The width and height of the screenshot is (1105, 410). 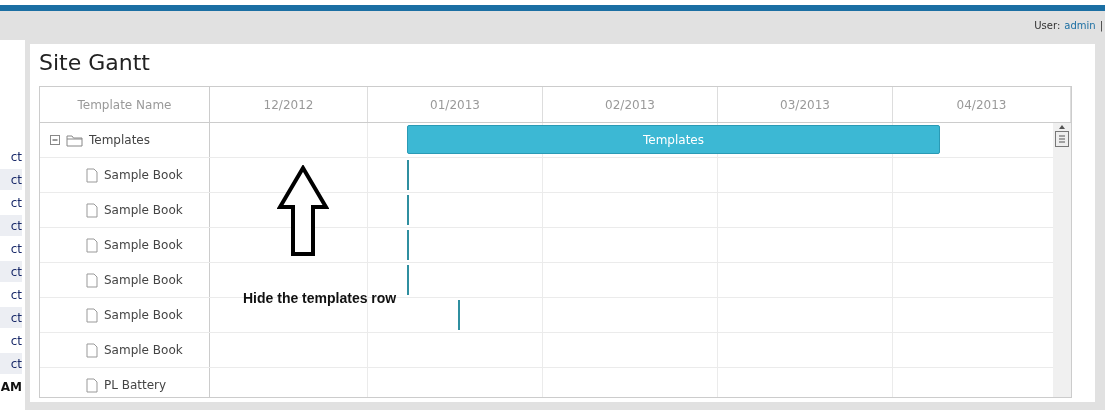 What do you see at coordinates (1047, 25) in the screenshot?
I see `user-label: User:` at bounding box center [1047, 25].